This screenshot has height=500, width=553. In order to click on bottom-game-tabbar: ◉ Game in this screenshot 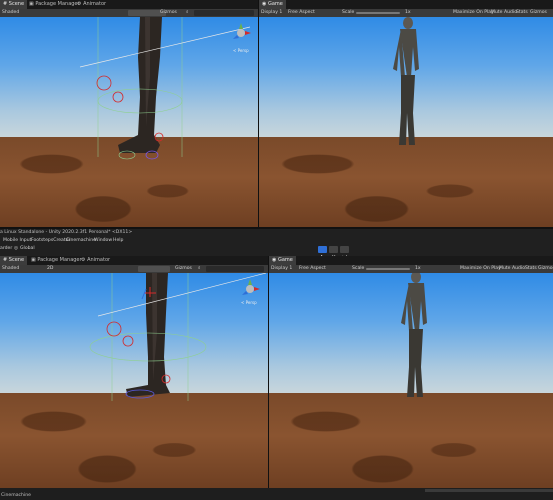, I will do `click(411, 260)`.